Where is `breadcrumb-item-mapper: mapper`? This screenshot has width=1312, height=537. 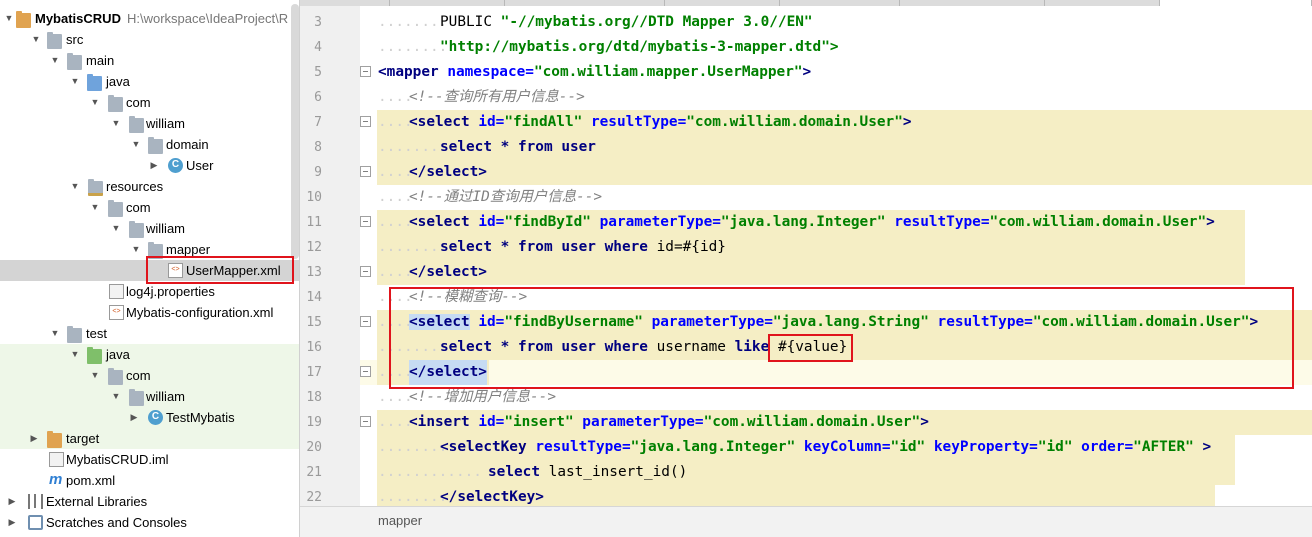 breadcrumb-item-mapper: mapper is located at coordinates (400, 520).